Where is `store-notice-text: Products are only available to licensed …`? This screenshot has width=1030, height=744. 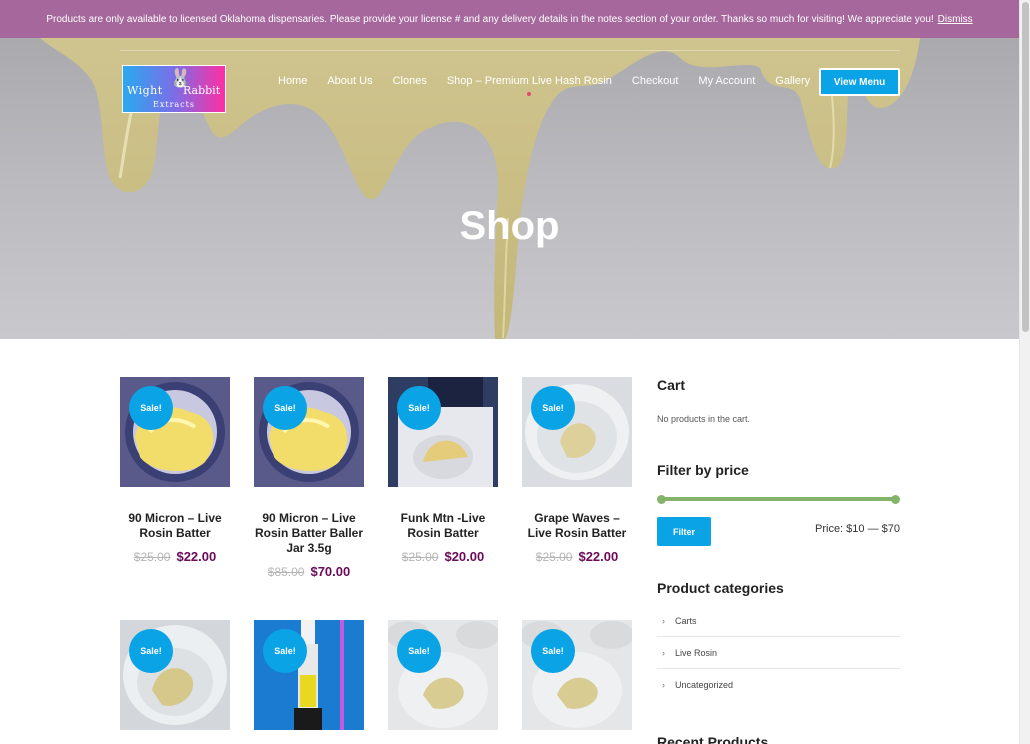 store-notice-text: Products are only available to licensed … is located at coordinates (490, 19).